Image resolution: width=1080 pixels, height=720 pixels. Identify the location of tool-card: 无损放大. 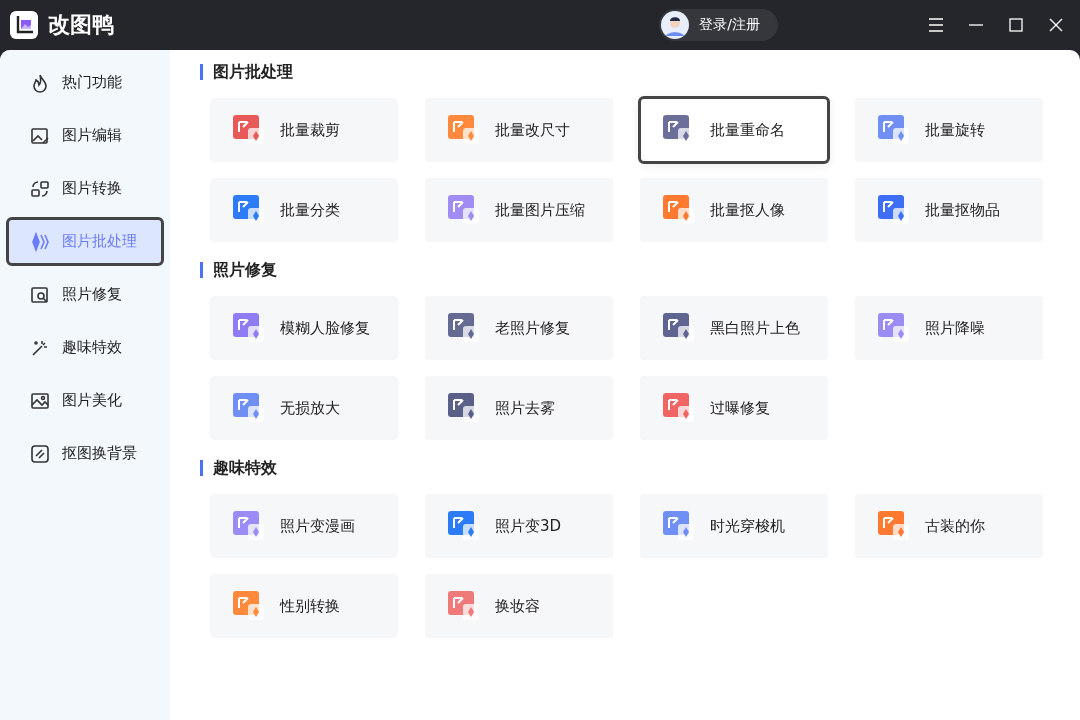
(304, 408).